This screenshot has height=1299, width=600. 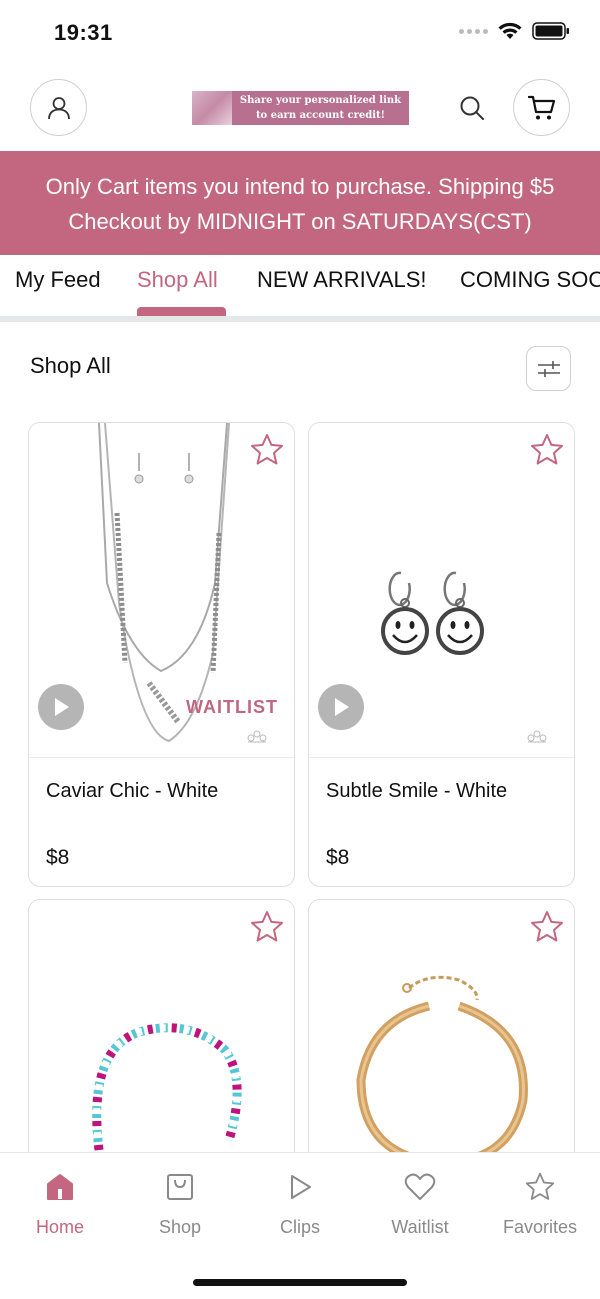 What do you see at coordinates (420, 1227) in the screenshot?
I see `nav-label: Waitlist` at bounding box center [420, 1227].